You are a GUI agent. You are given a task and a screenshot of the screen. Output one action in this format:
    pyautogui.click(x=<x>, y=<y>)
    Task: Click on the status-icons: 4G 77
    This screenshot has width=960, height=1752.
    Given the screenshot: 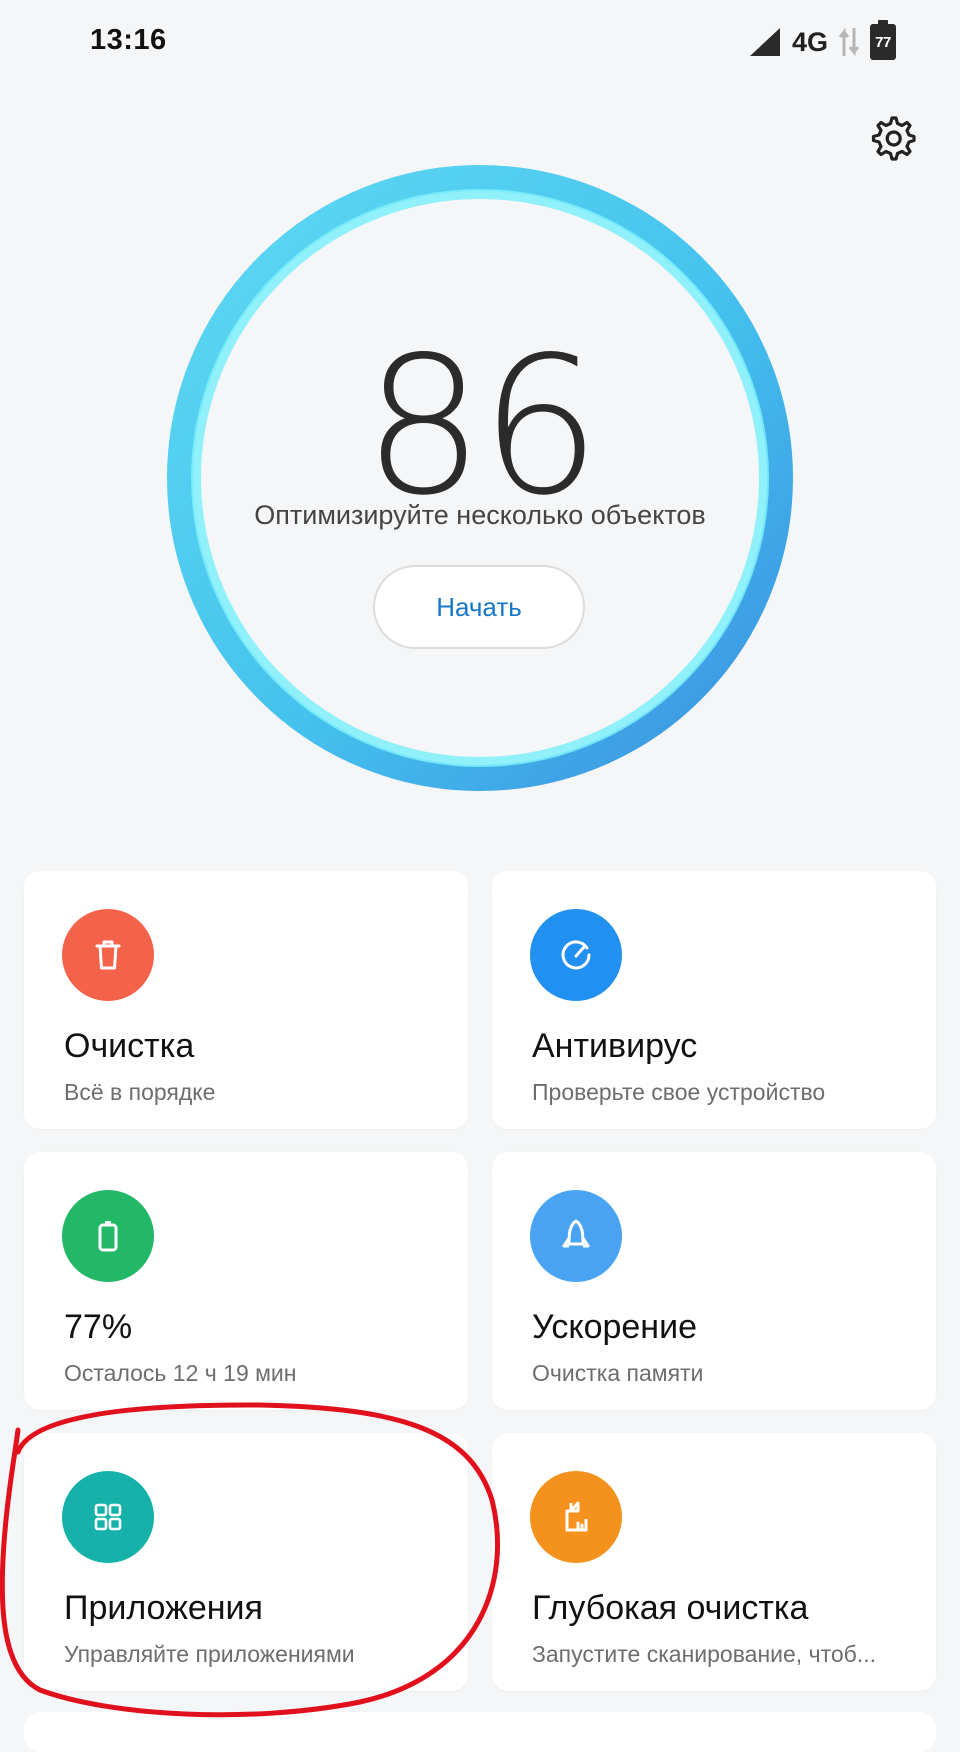 What is the action you would take?
    pyautogui.click(x=822, y=41)
    